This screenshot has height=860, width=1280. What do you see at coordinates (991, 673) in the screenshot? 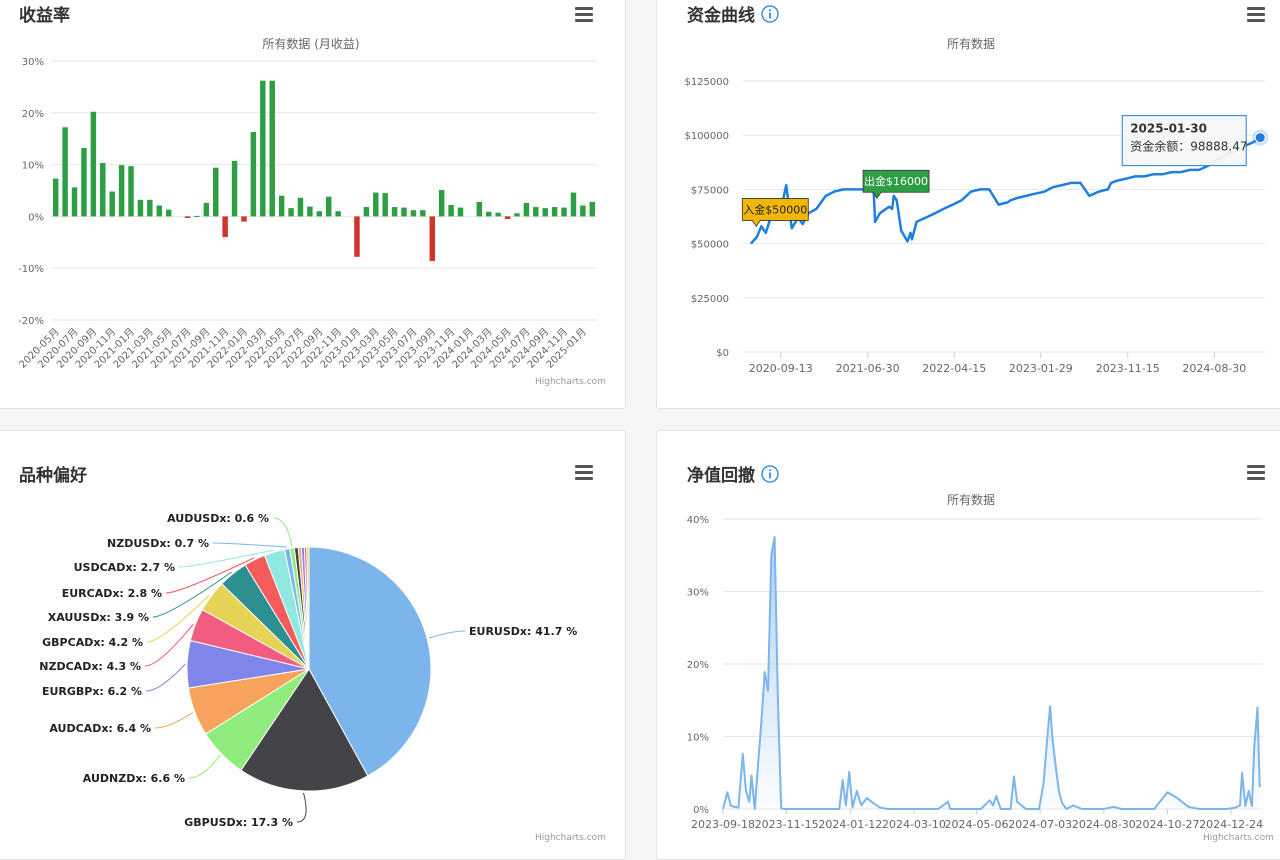
I see `drawdown-area` at bounding box center [991, 673].